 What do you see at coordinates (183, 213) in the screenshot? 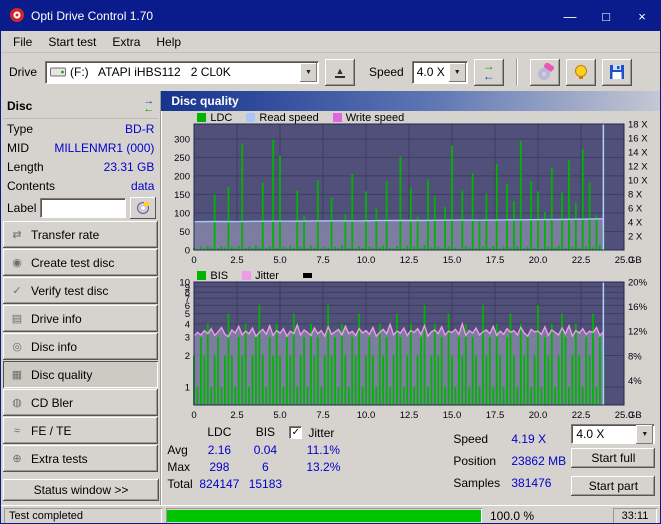
I see `svg-text: 100` at bounding box center [183, 213].